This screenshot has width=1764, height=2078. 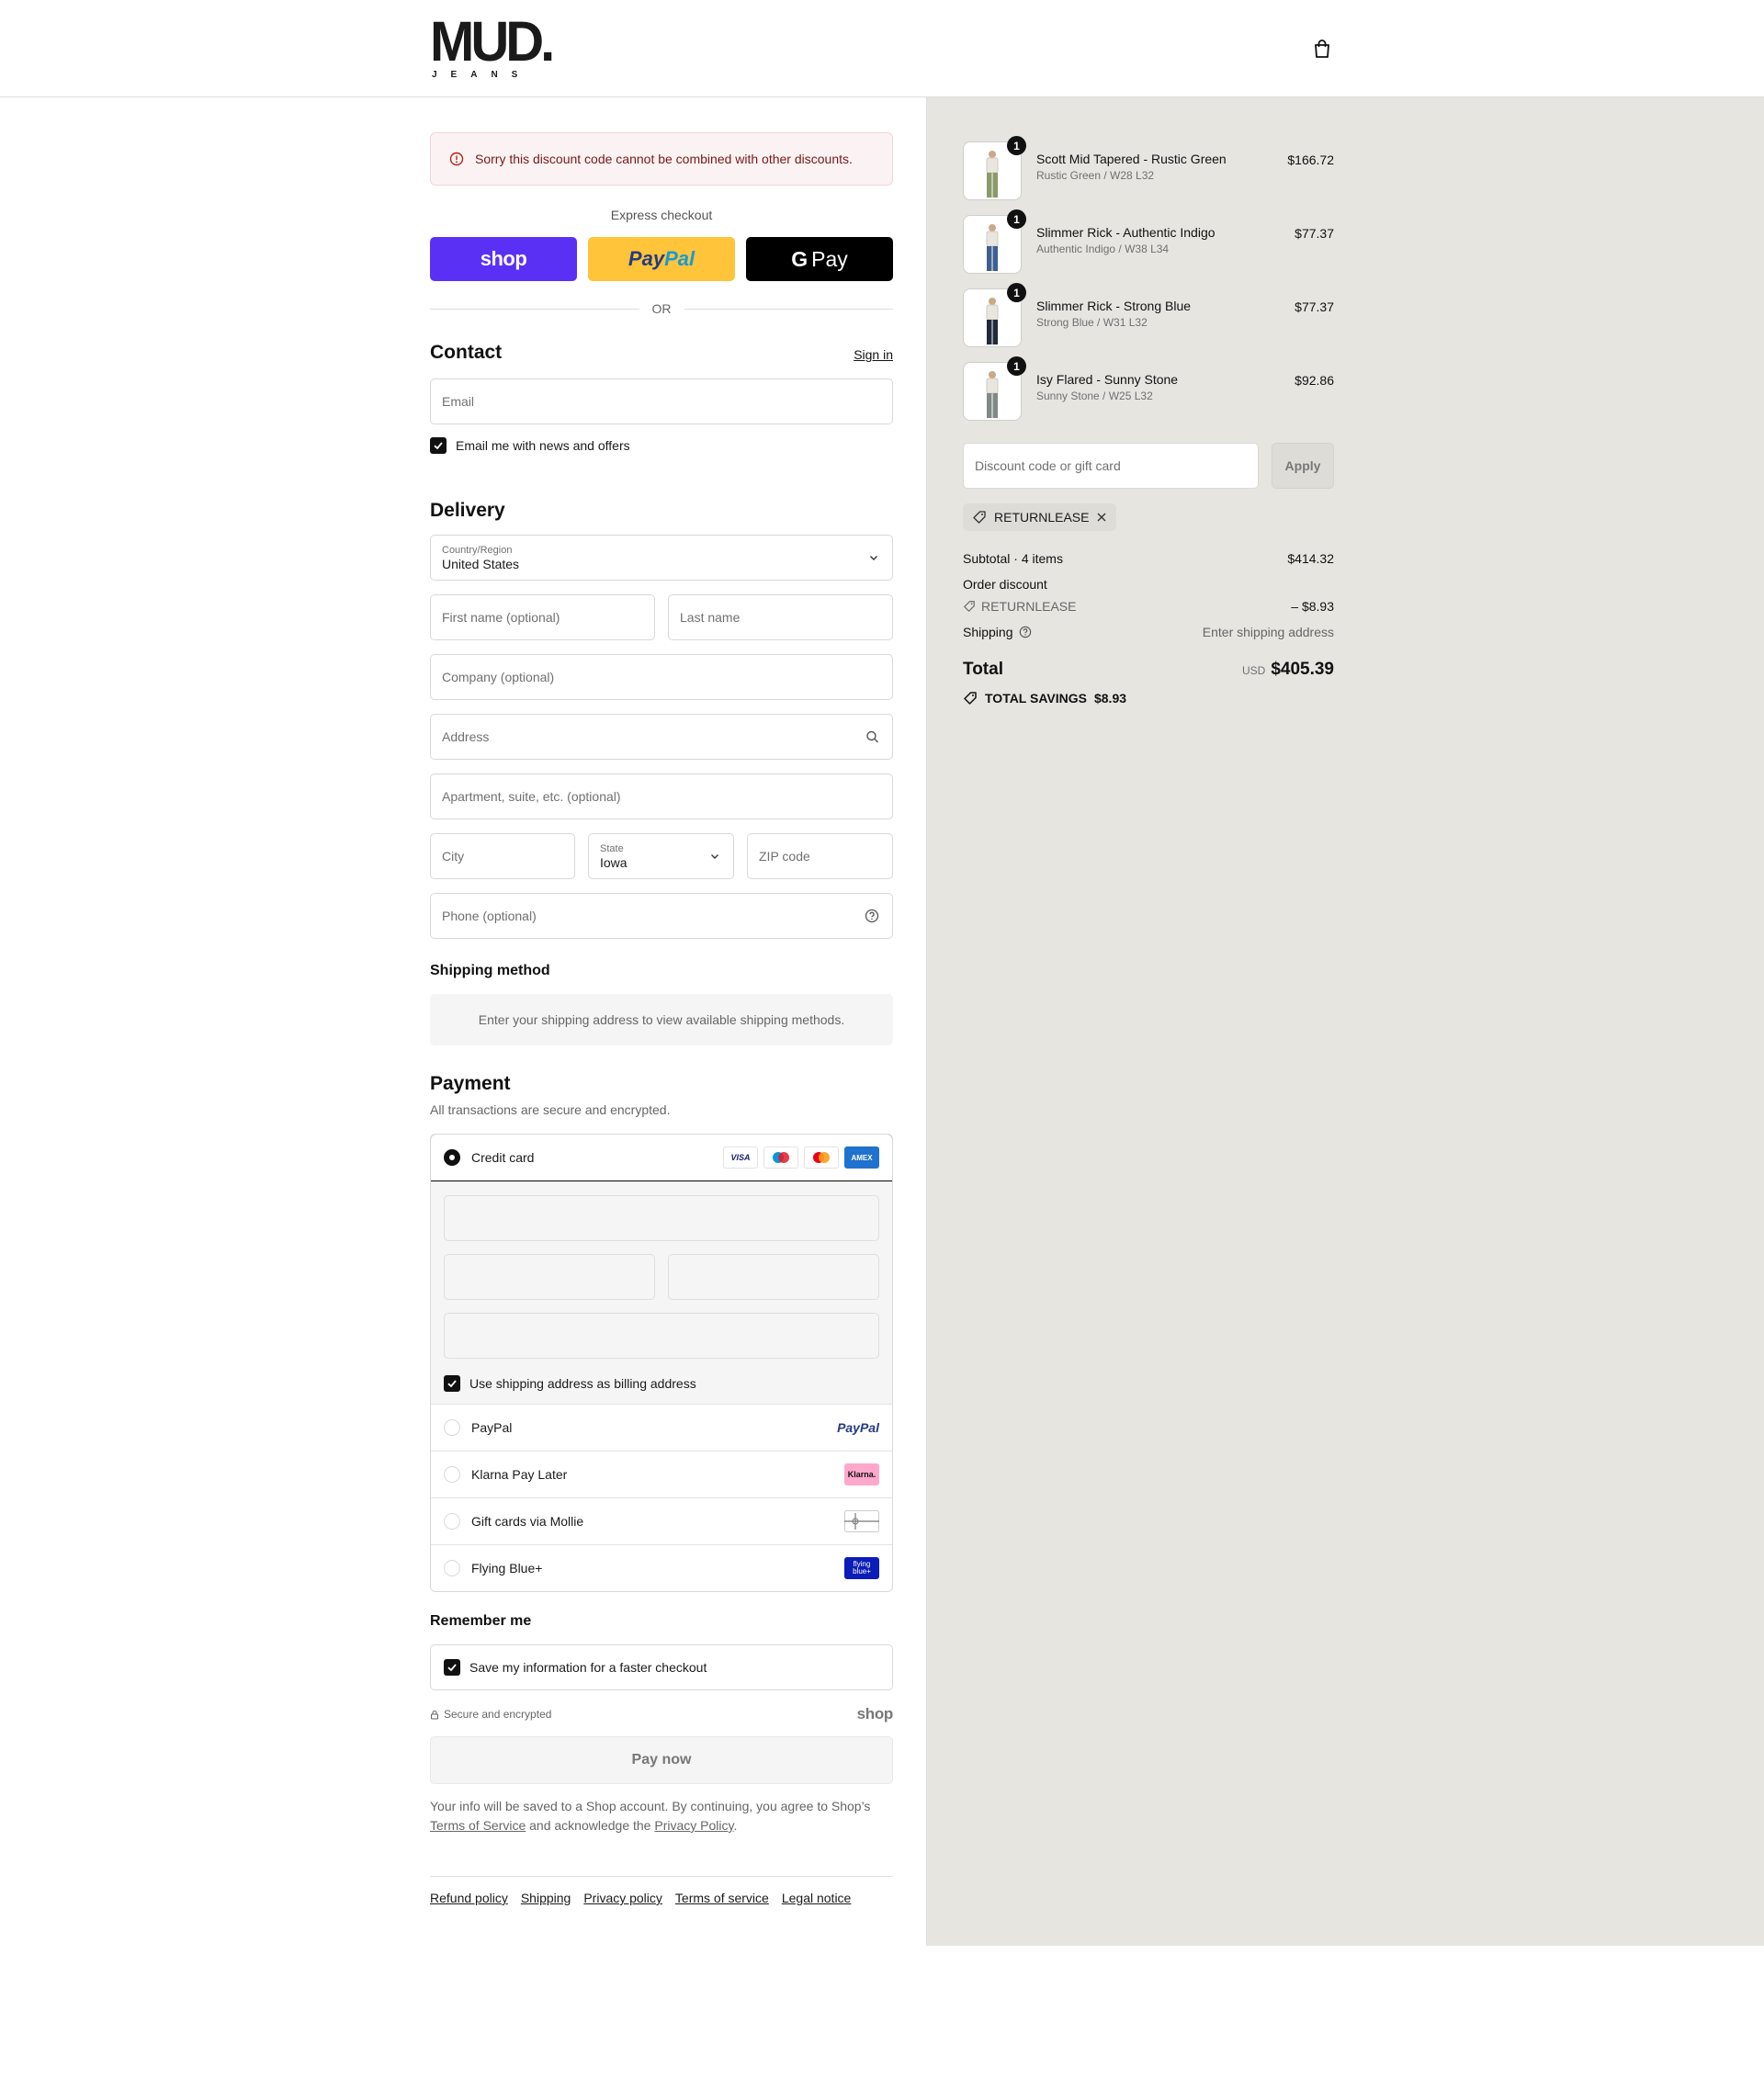 What do you see at coordinates (469, 1898) in the screenshot?
I see `footer-refund-policy-link: Refund policy` at bounding box center [469, 1898].